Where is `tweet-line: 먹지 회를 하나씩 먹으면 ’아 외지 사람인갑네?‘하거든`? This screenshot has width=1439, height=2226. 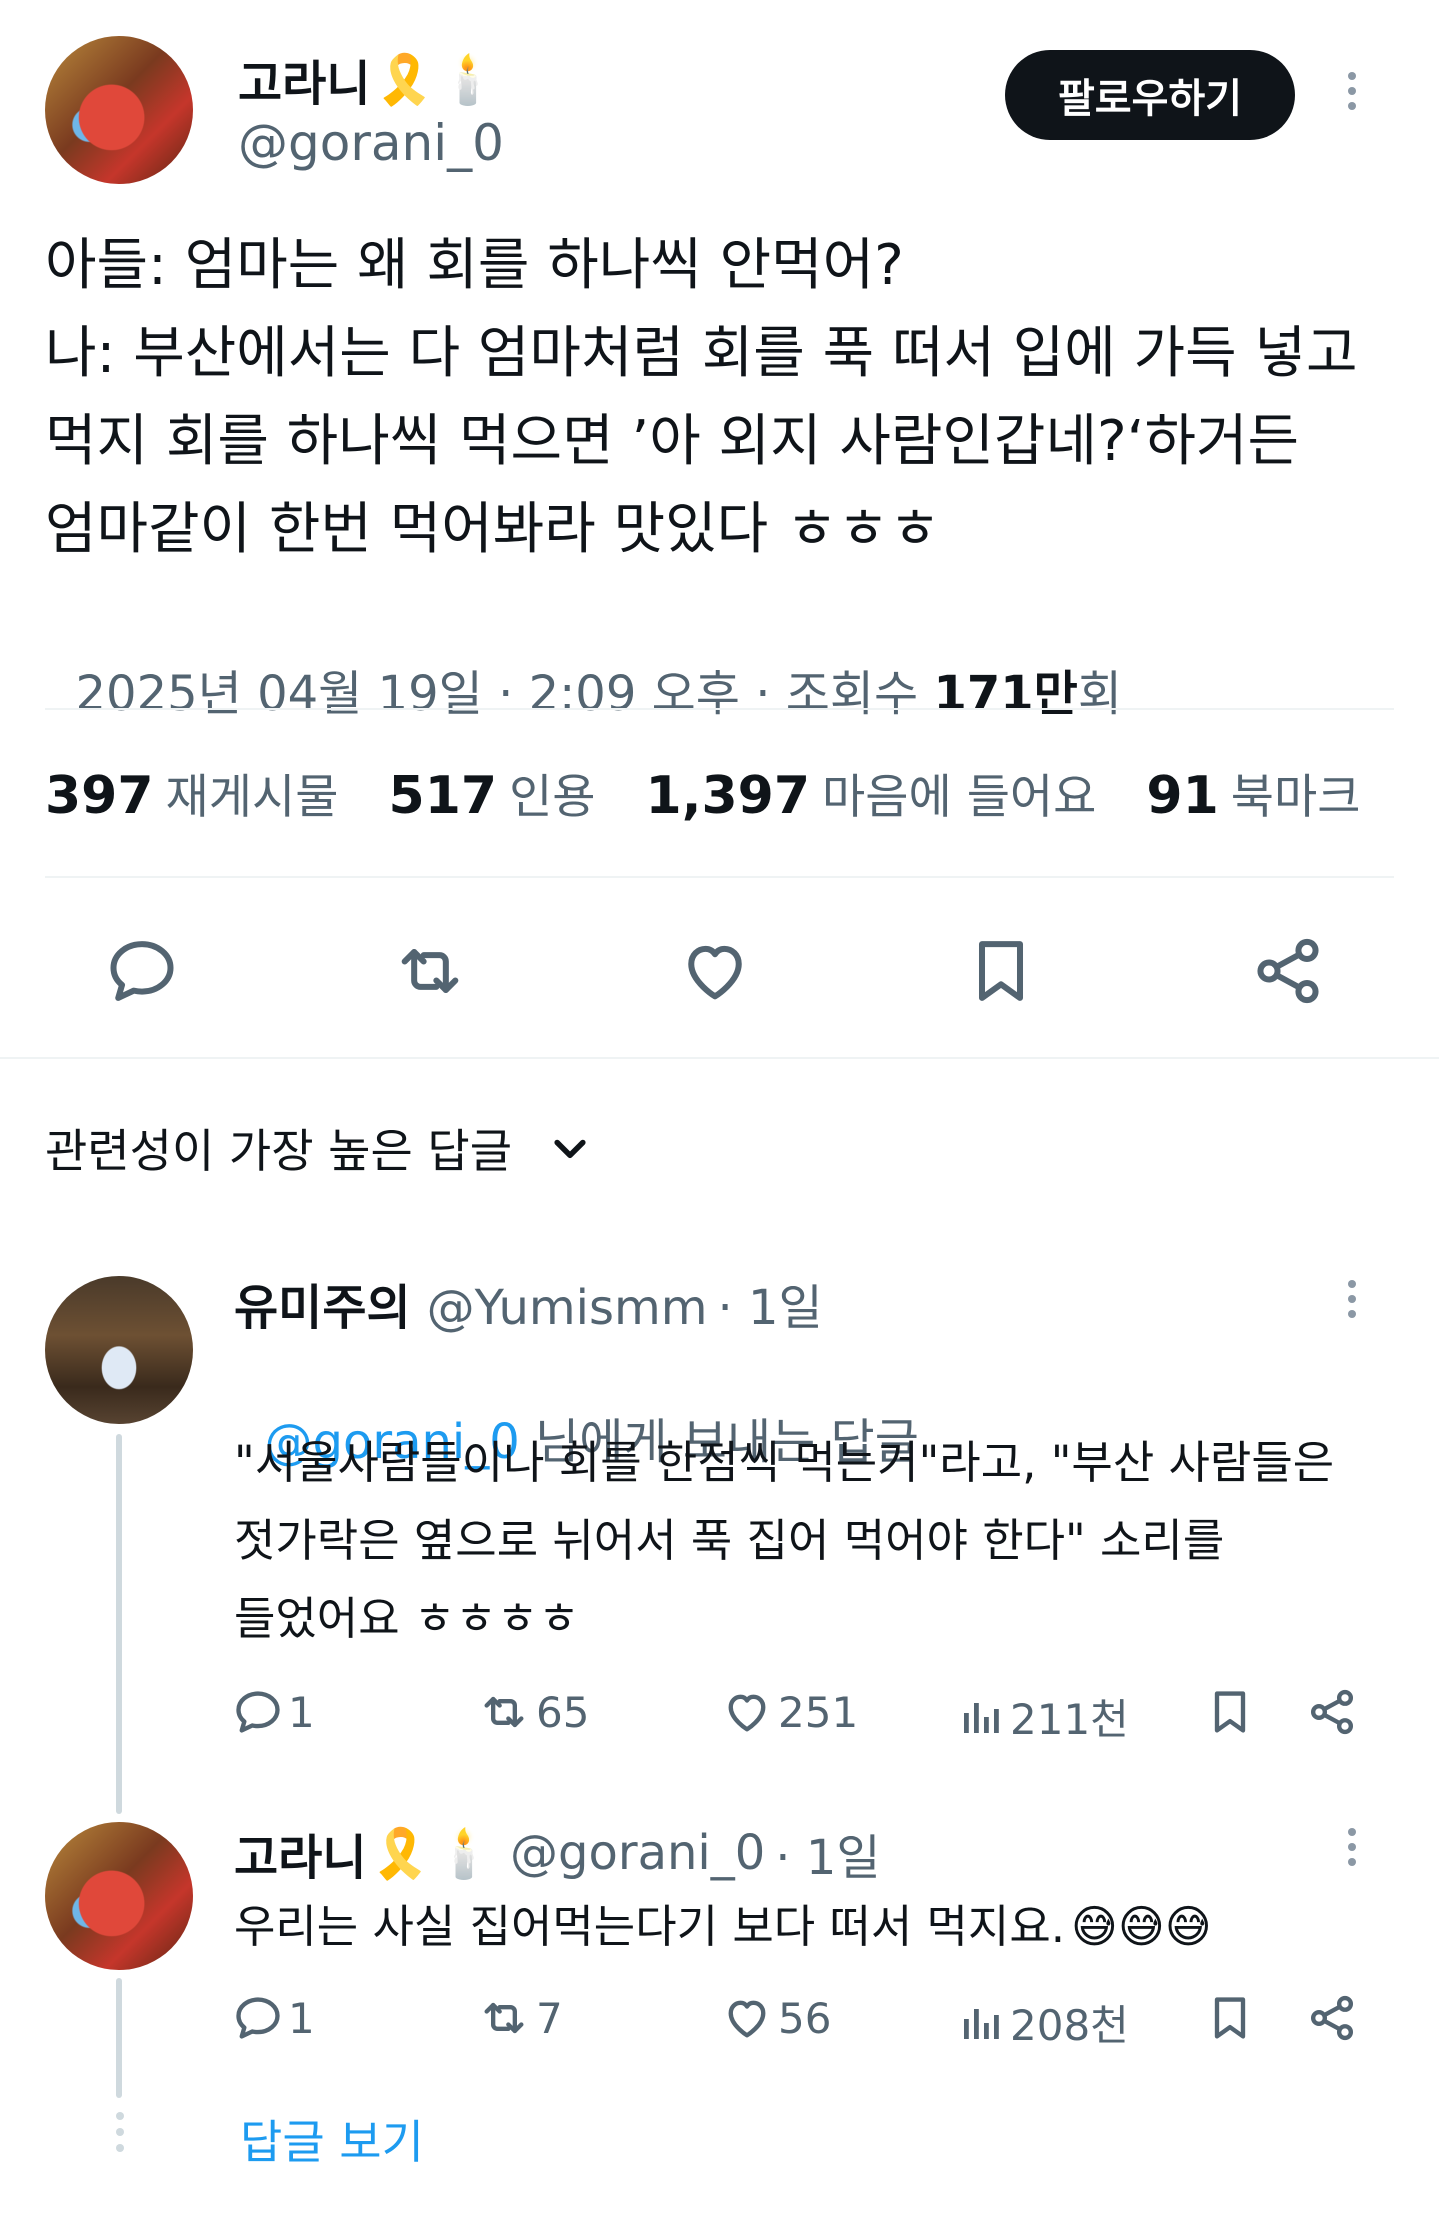 tweet-line: 먹지 회를 하나씩 먹으면 ’아 외지 사람인갑네?‘하거든 is located at coordinates (672, 441).